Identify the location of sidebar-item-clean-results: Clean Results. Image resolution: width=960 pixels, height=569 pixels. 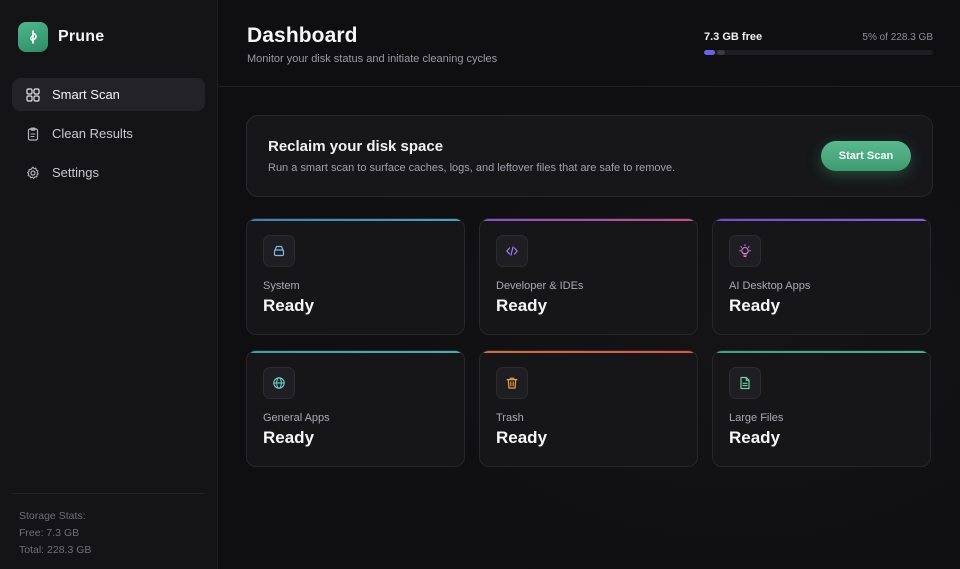
(108, 133).